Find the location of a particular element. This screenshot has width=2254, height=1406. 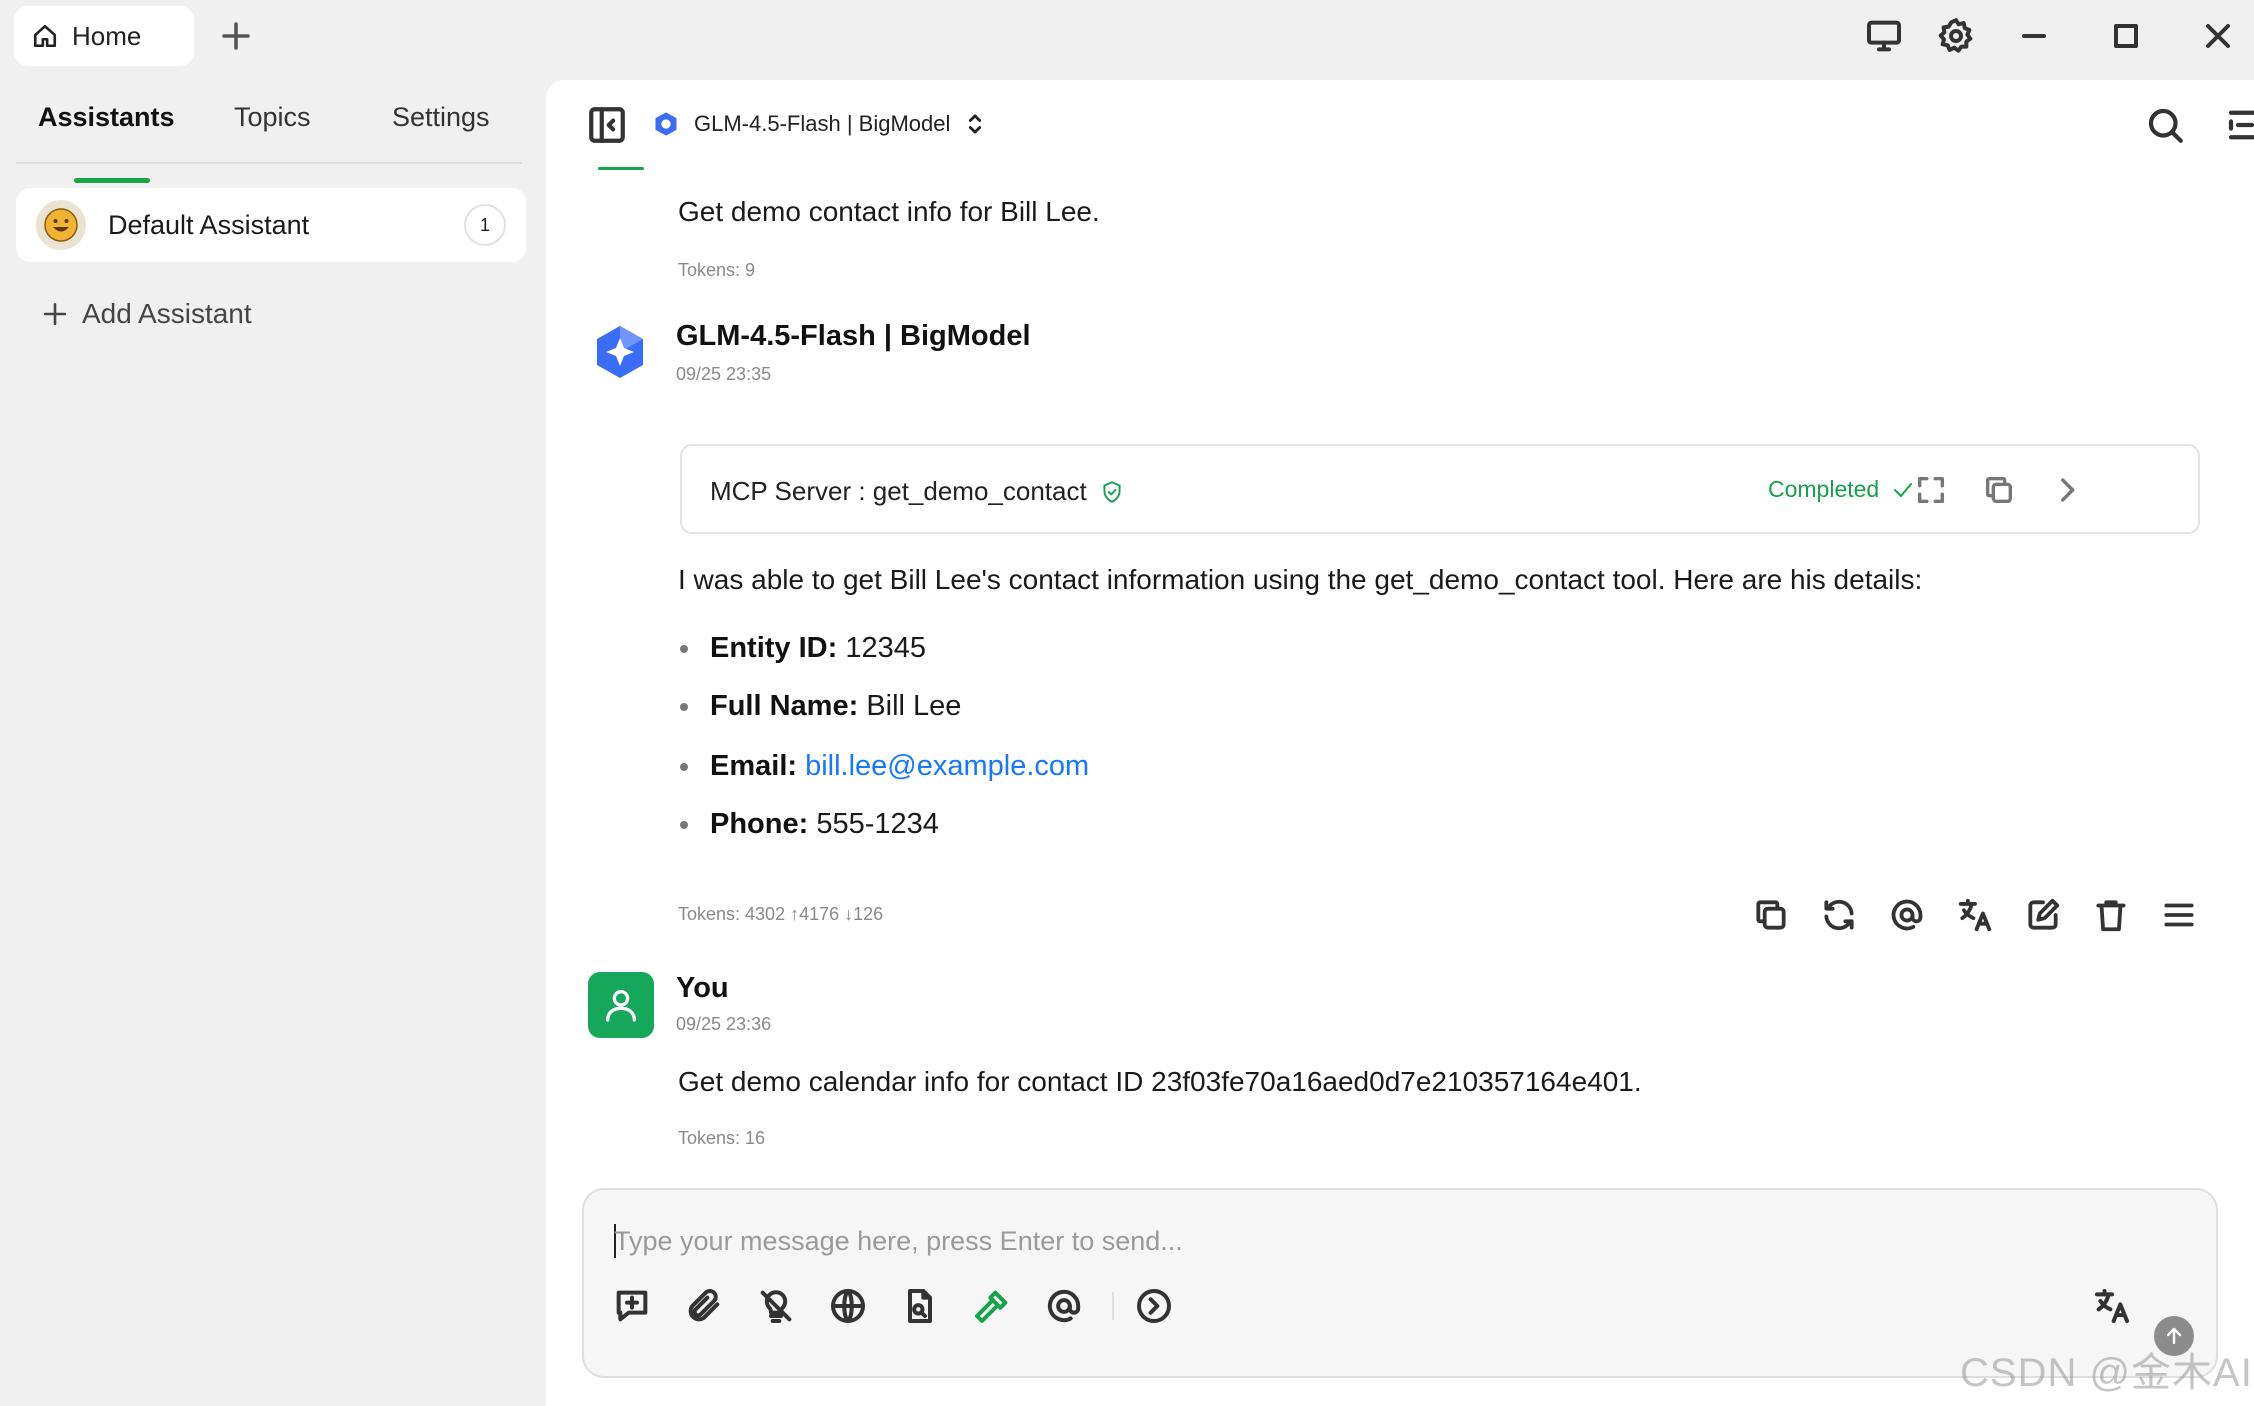

assistant-avatar is located at coordinates (61, 225).